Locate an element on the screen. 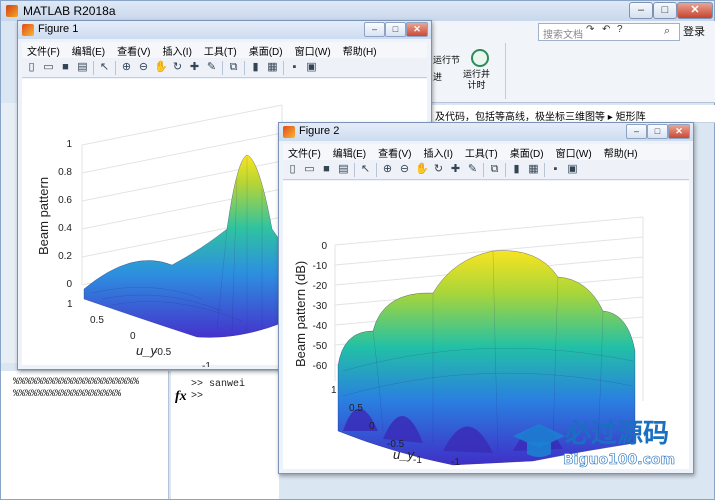 This screenshot has height=500, width=715. figure-2-toolbar: ▯ ▭ ■ ▤ ↖ ⊕ ⊖ ✋ ↻ ✚ ✎ ⧉ ▮ ▦ ▪ ▣ is located at coordinates (486, 170).